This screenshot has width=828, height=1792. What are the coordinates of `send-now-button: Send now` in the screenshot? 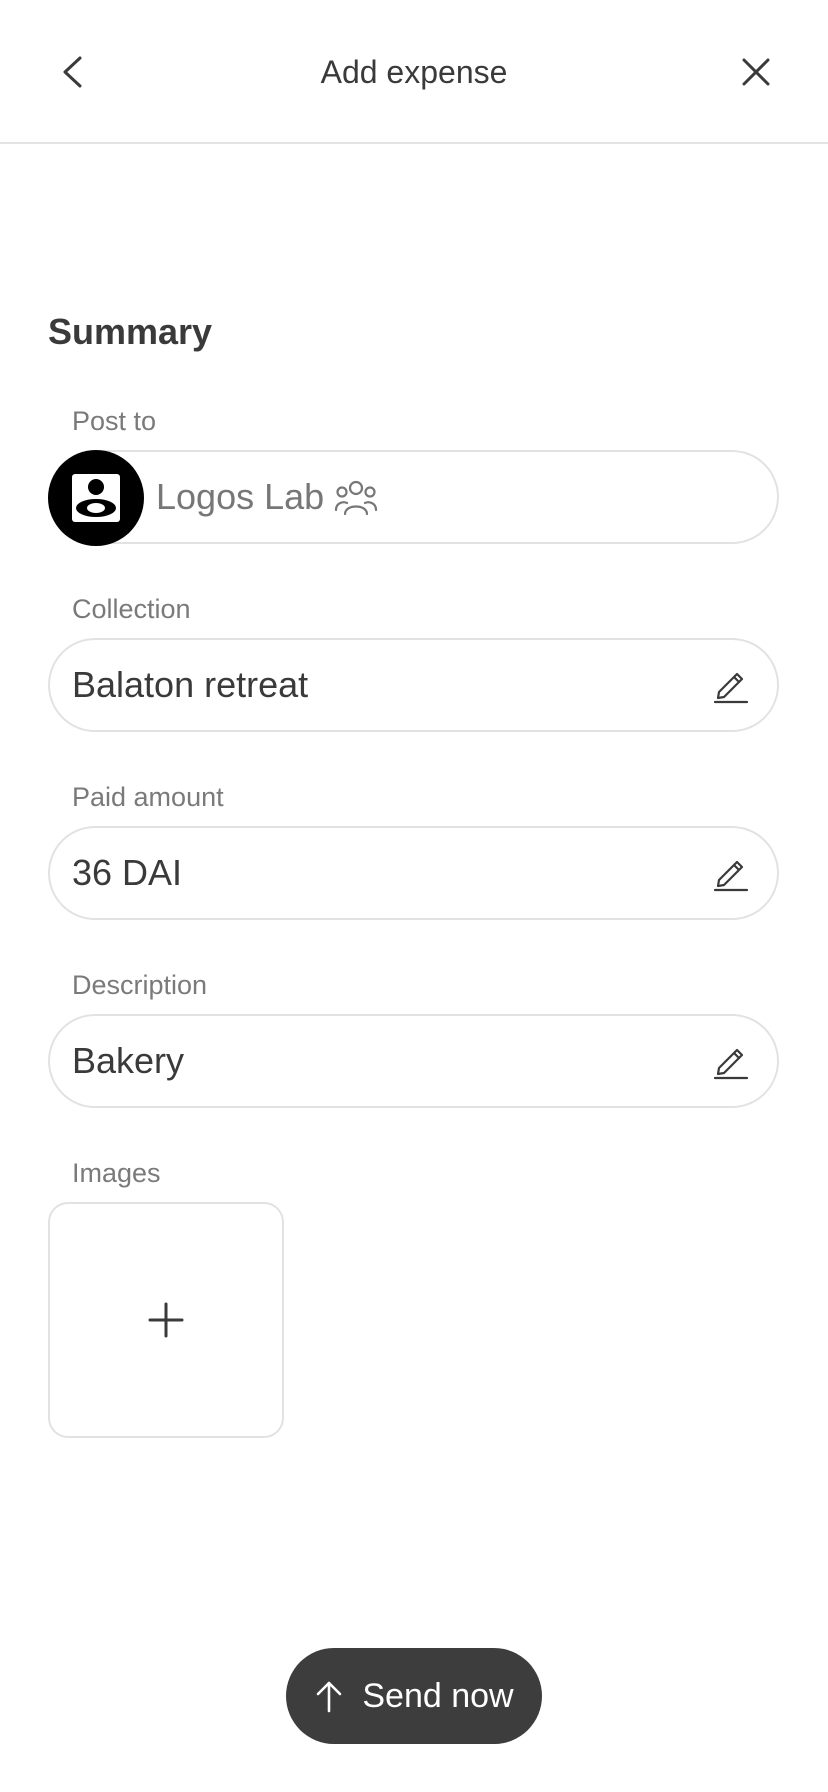 It's located at (414, 1696).